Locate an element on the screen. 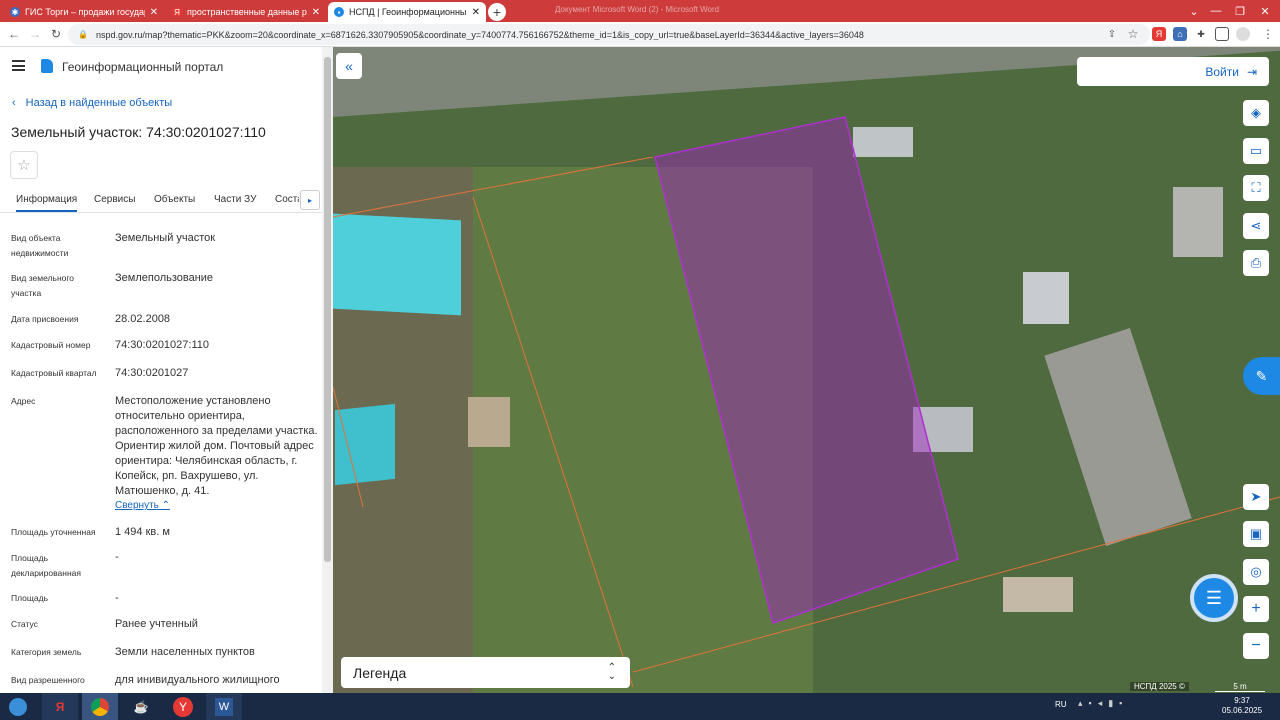  share-icon: ⇪ is located at coordinates (1112, 34).